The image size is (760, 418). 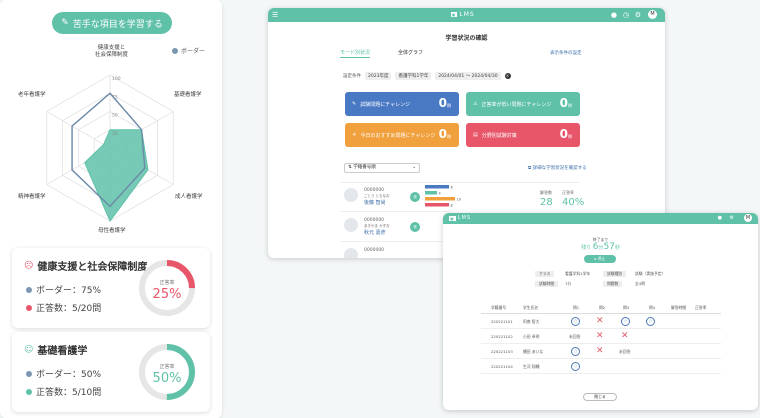 What do you see at coordinates (364, 167) in the screenshot?
I see `sort-label: 学籍番号順` at bounding box center [364, 167].